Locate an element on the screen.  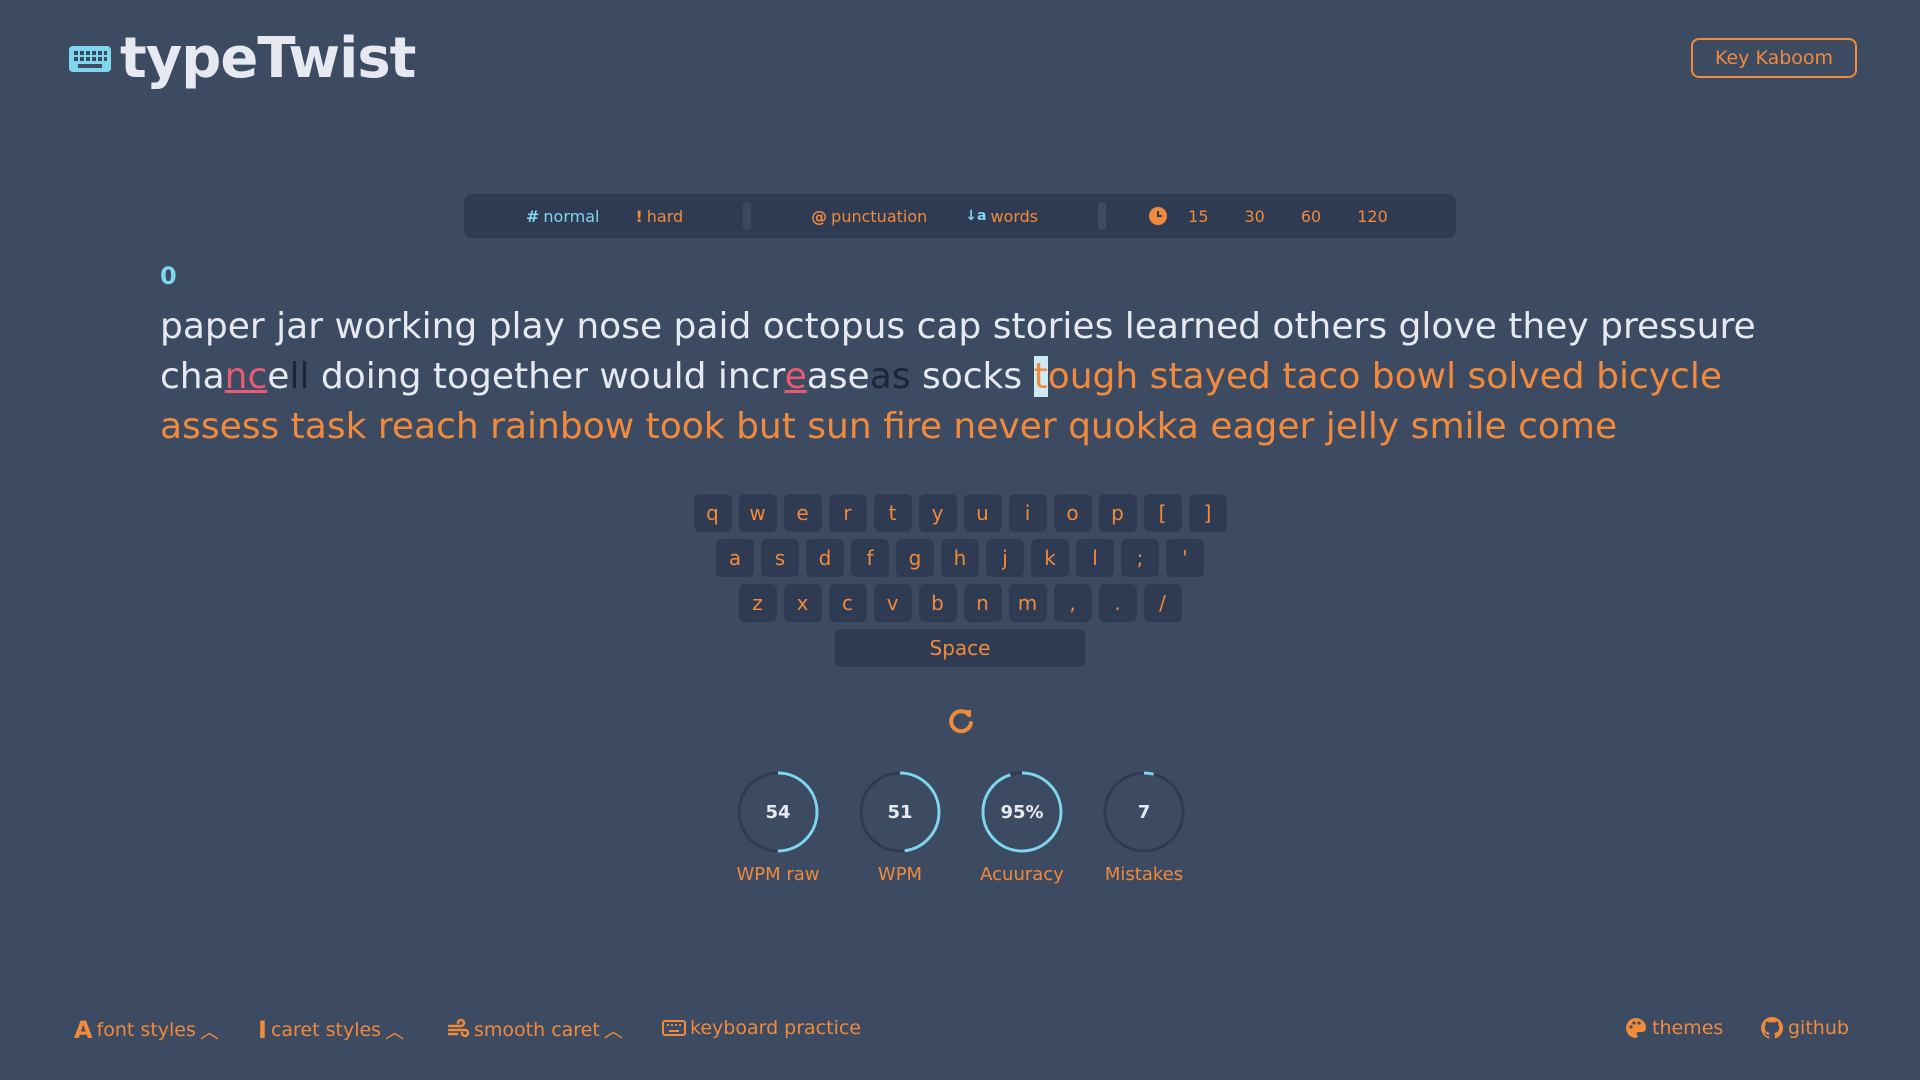
stat-ring: 51 is located at coordinates (900, 812).